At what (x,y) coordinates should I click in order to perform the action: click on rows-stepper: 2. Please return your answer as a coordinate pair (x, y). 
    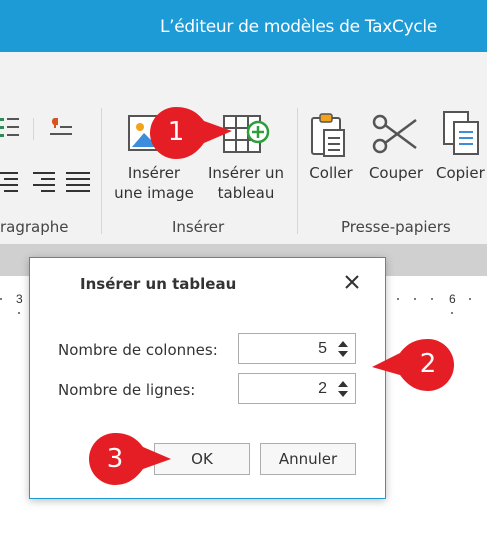
    Looking at the image, I should click on (297, 388).